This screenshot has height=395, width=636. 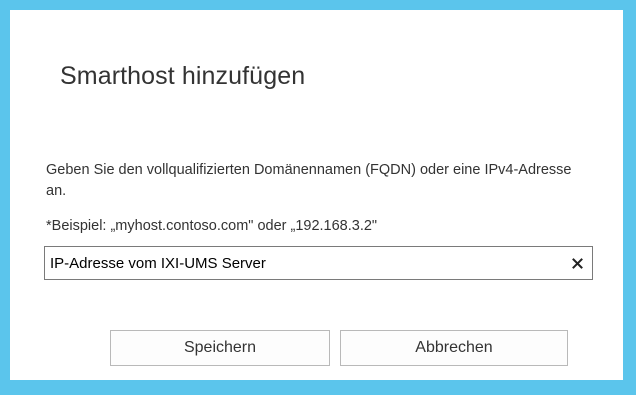 What do you see at coordinates (183, 76) in the screenshot?
I see `dialog-title: Smarthost hinzufügen` at bounding box center [183, 76].